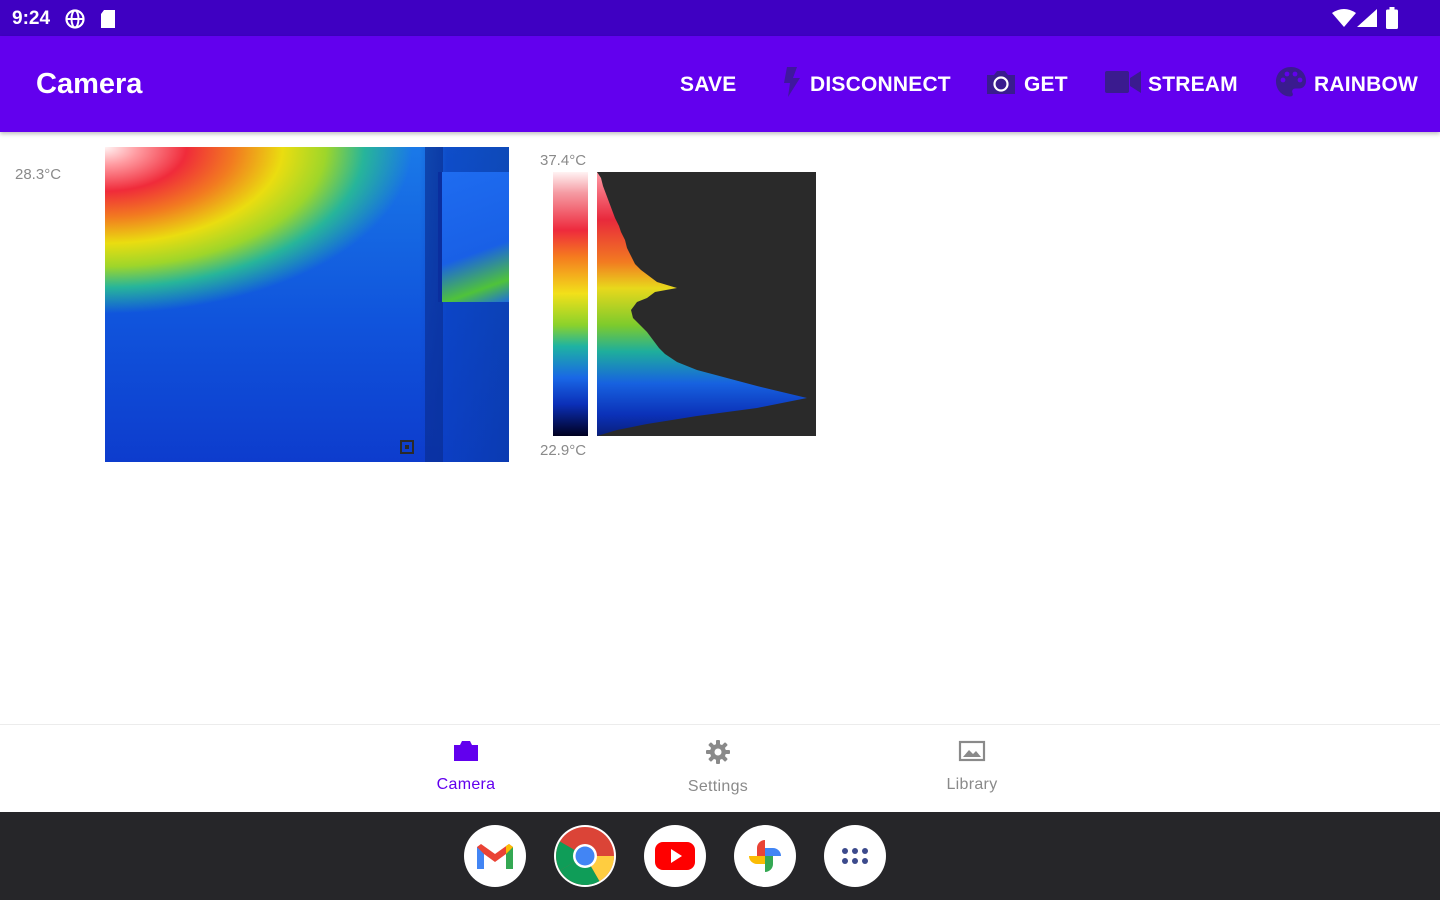 The width and height of the screenshot is (1440, 900). What do you see at coordinates (794, 85) in the screenshot?
I see `flash-off-icon` at bounding box center [794, 85].